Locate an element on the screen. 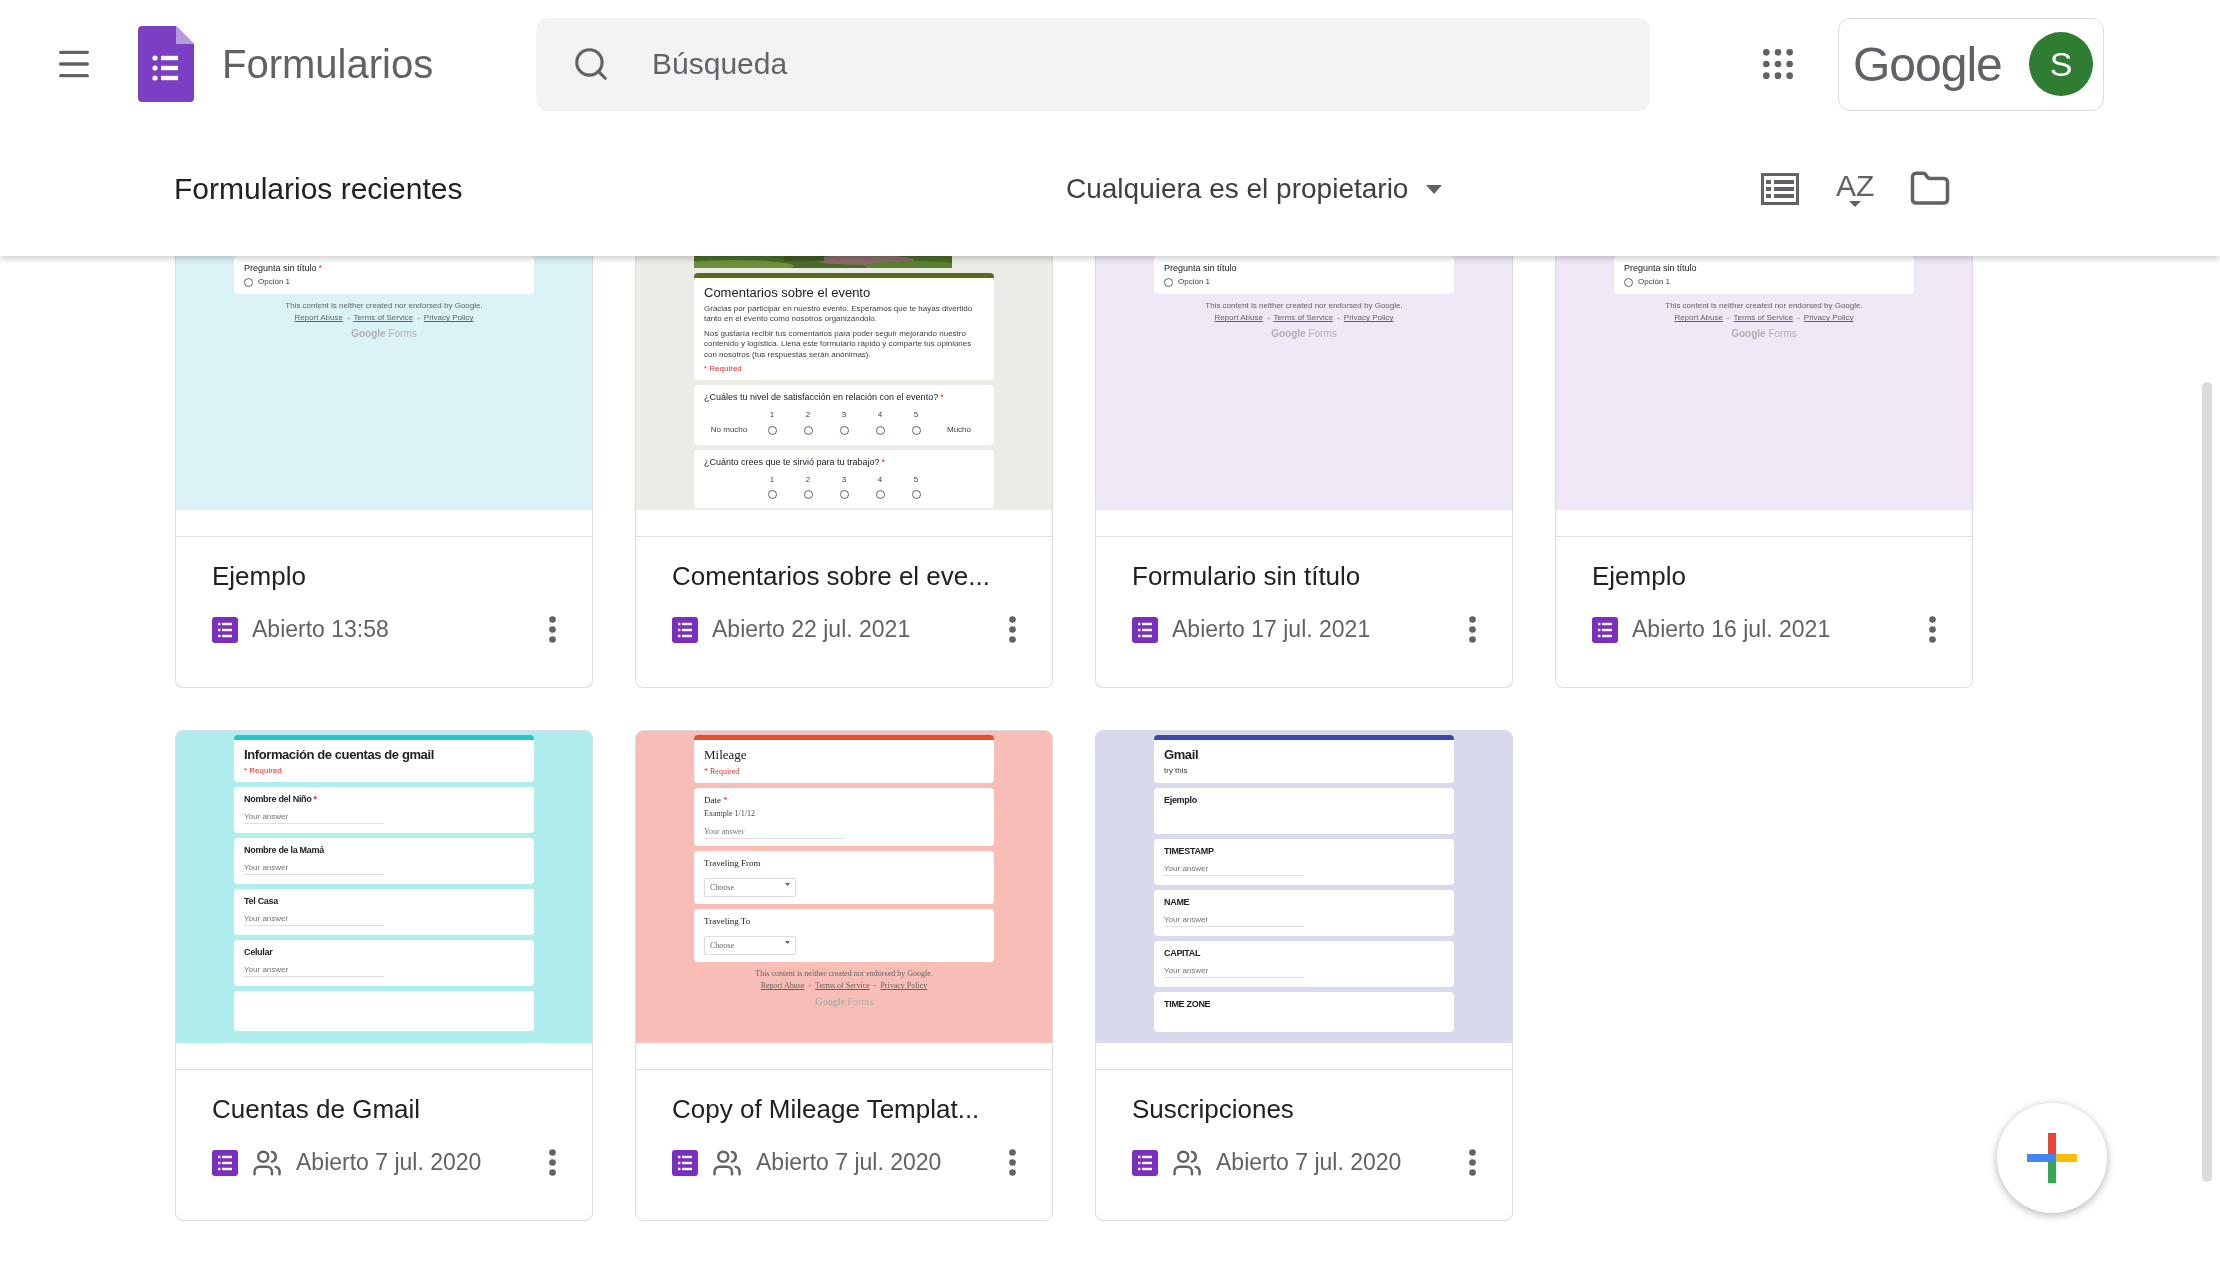 This screenshot has width=2220, height=1262. question-label: NAME is located at coordinates (1177, 902).